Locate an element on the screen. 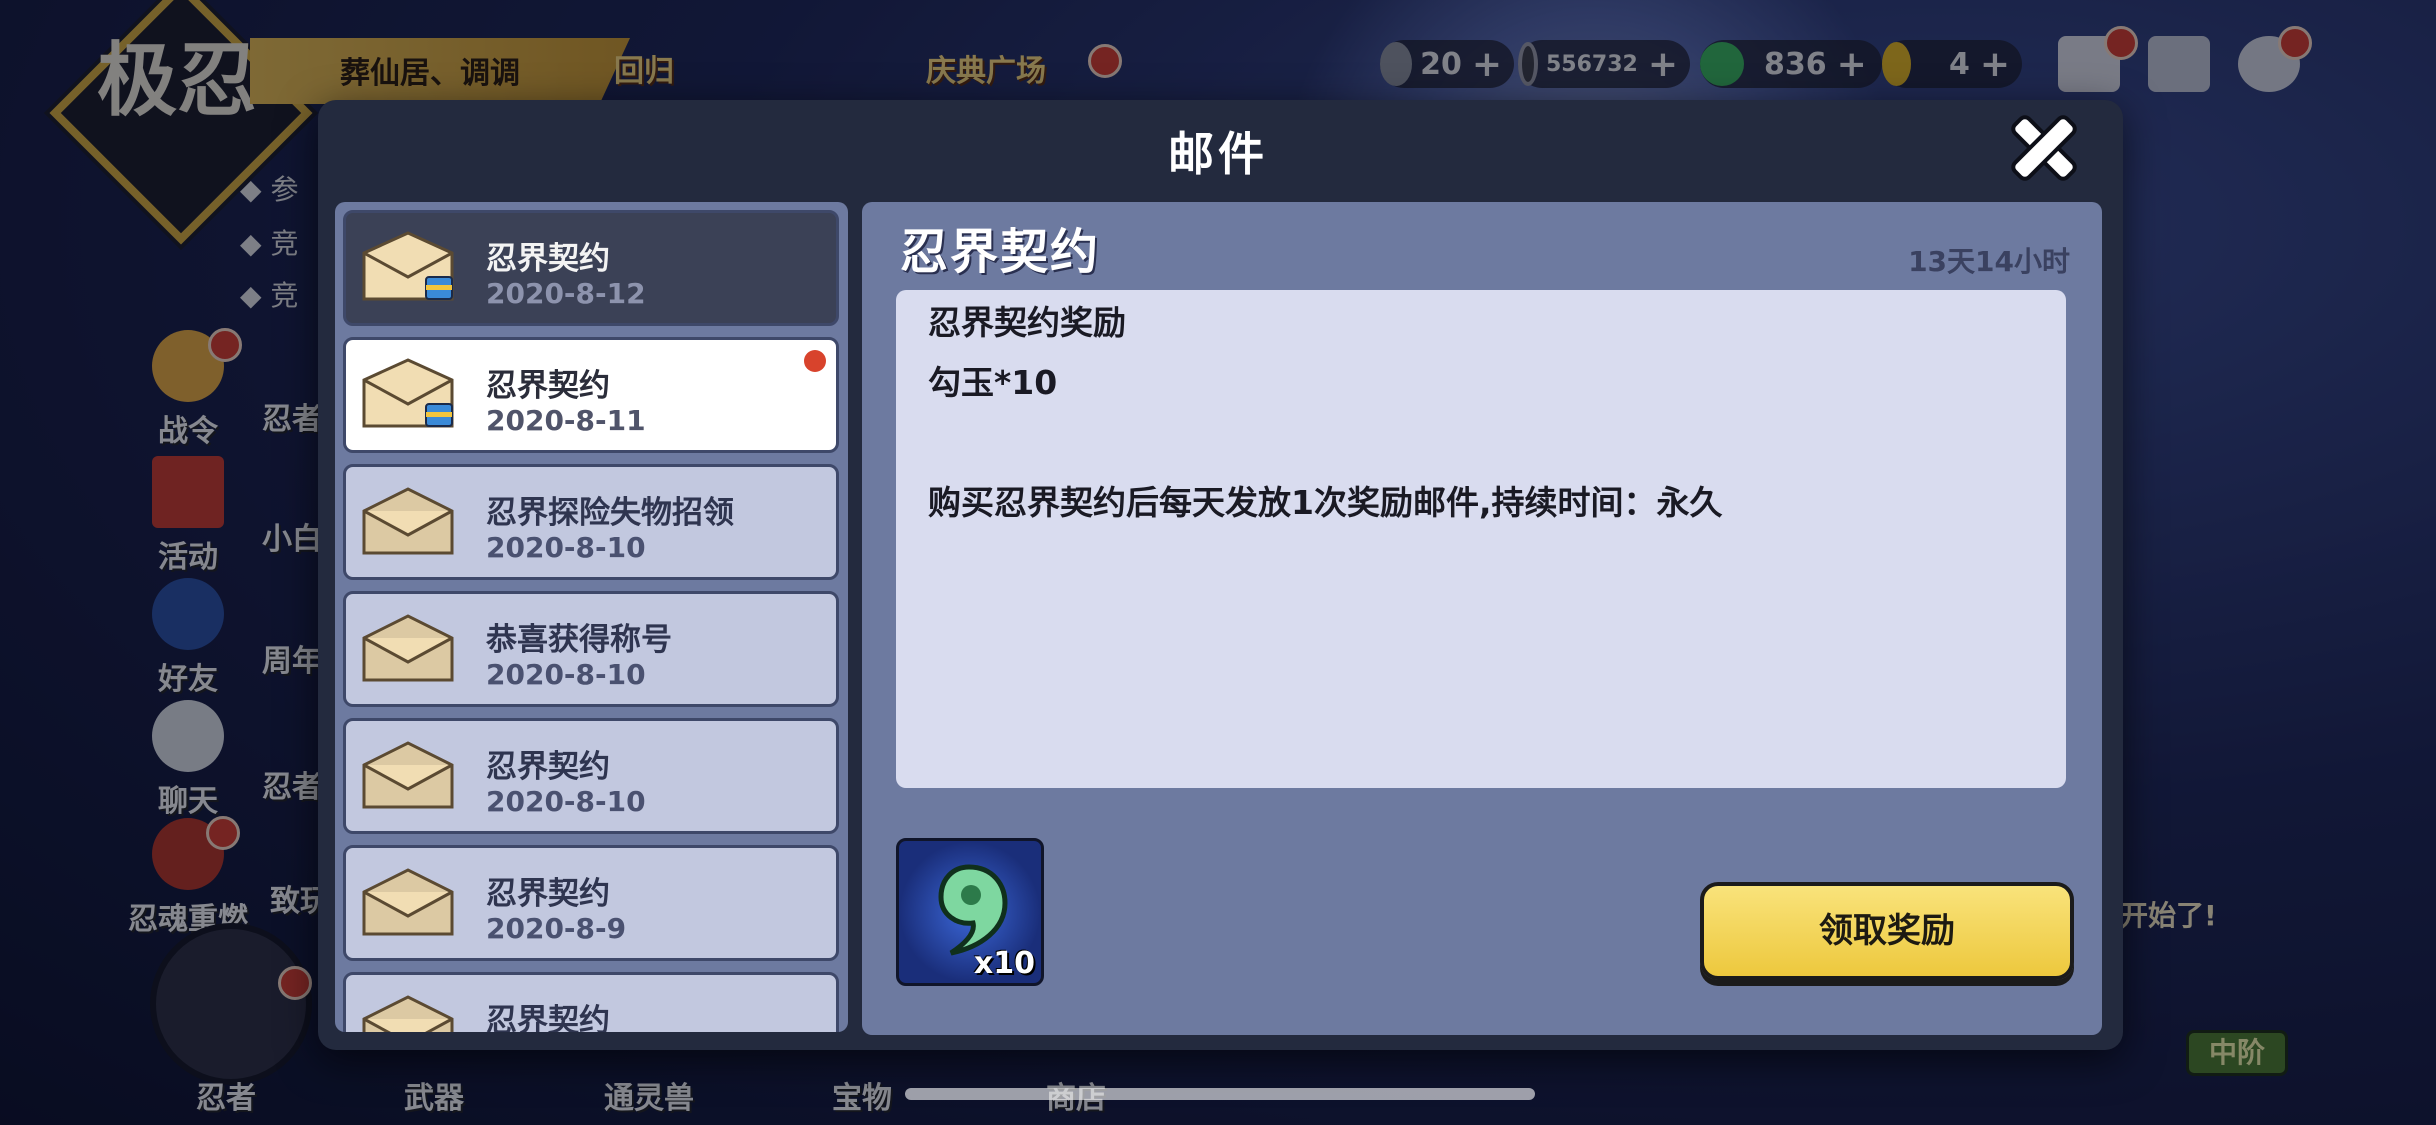 The image size is (2436, 1125). mail-list-item: 忍界契约 2020-8-9 is located at coordinates (591, 903).